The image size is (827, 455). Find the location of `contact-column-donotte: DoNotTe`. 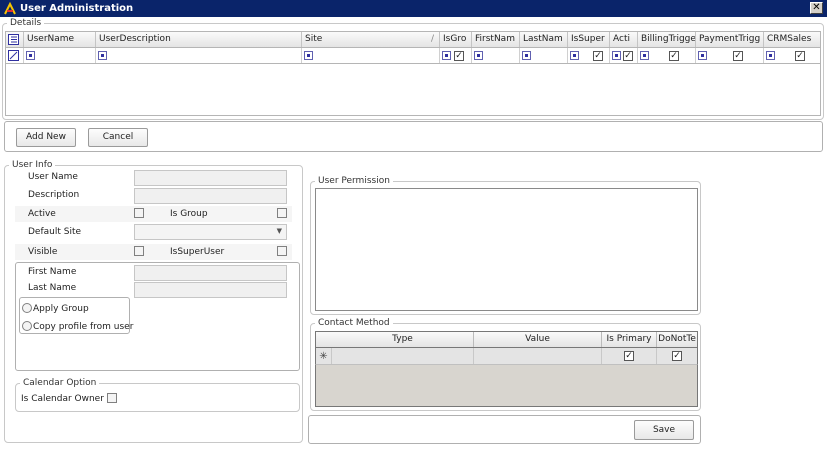

contact-column-donotte: DoNotTe is located at coordinates (677, 339).